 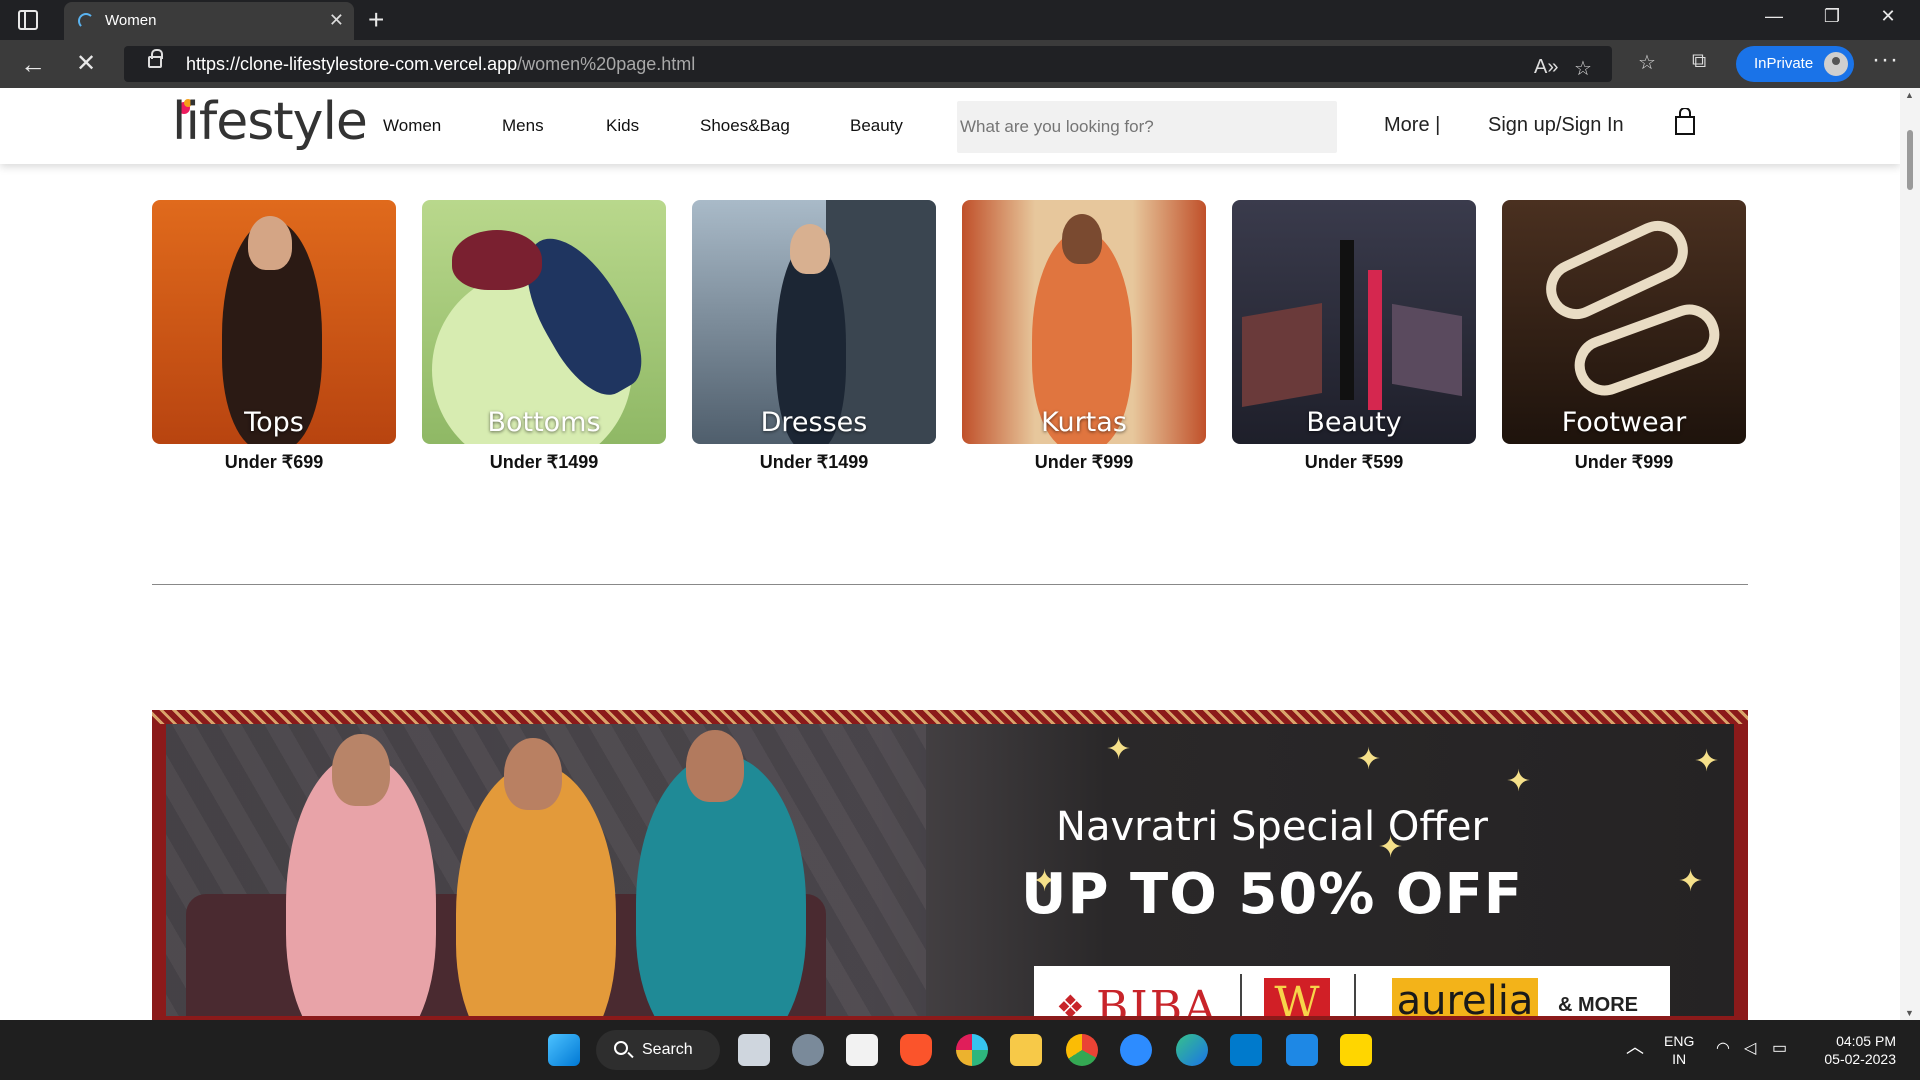 What do you see at coordinates (270, 122) in the screenshot?
I see `lifestyle-logo: lifestyle` at bounding box center [270, 122].